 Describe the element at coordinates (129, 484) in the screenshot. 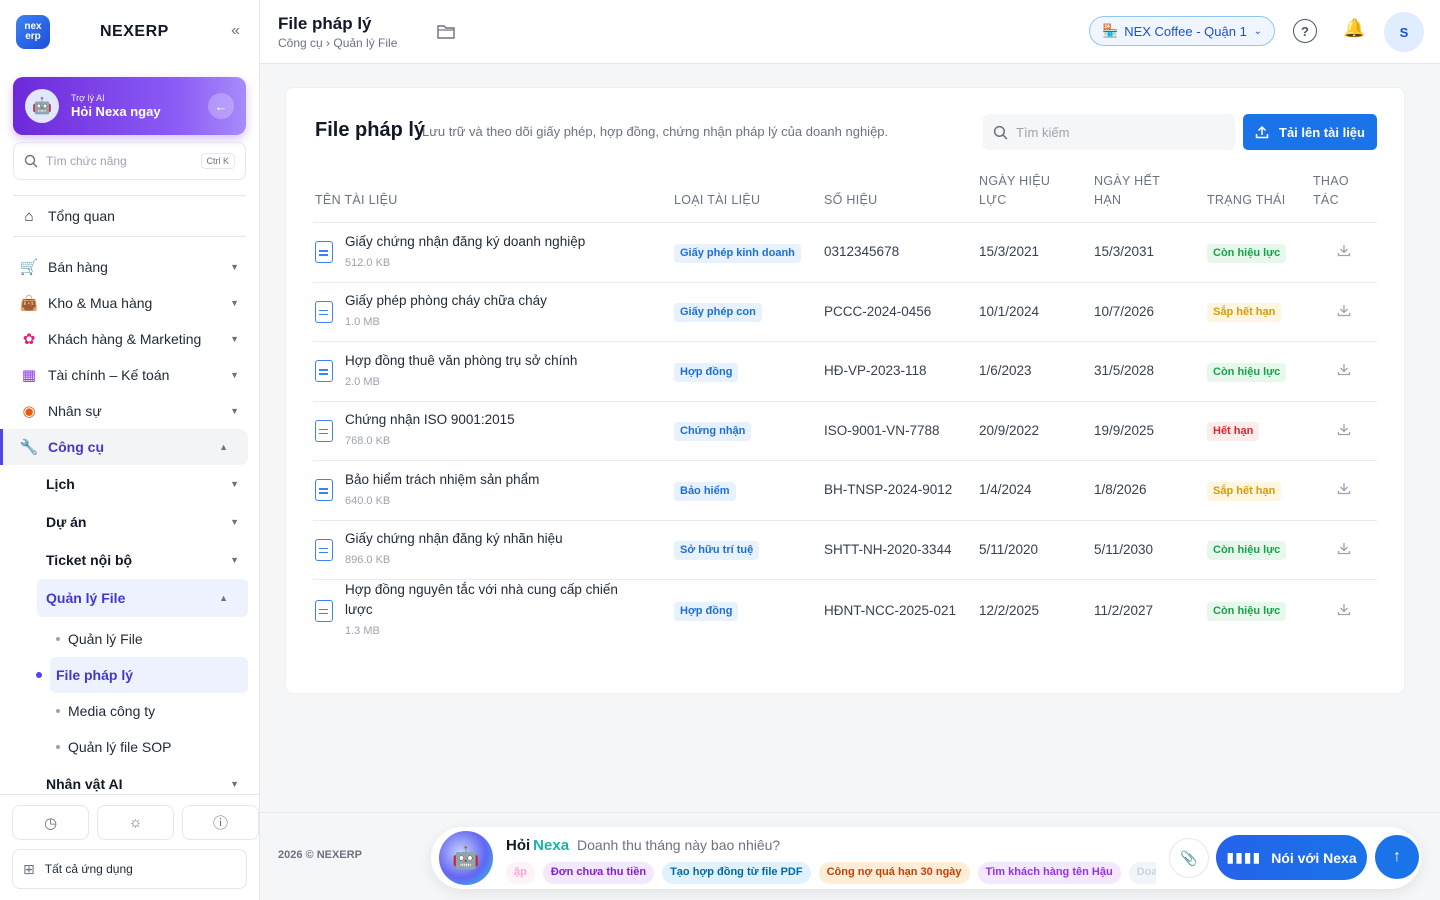

I see `sidebar-item-calendar: Lịch ▼` at that location.